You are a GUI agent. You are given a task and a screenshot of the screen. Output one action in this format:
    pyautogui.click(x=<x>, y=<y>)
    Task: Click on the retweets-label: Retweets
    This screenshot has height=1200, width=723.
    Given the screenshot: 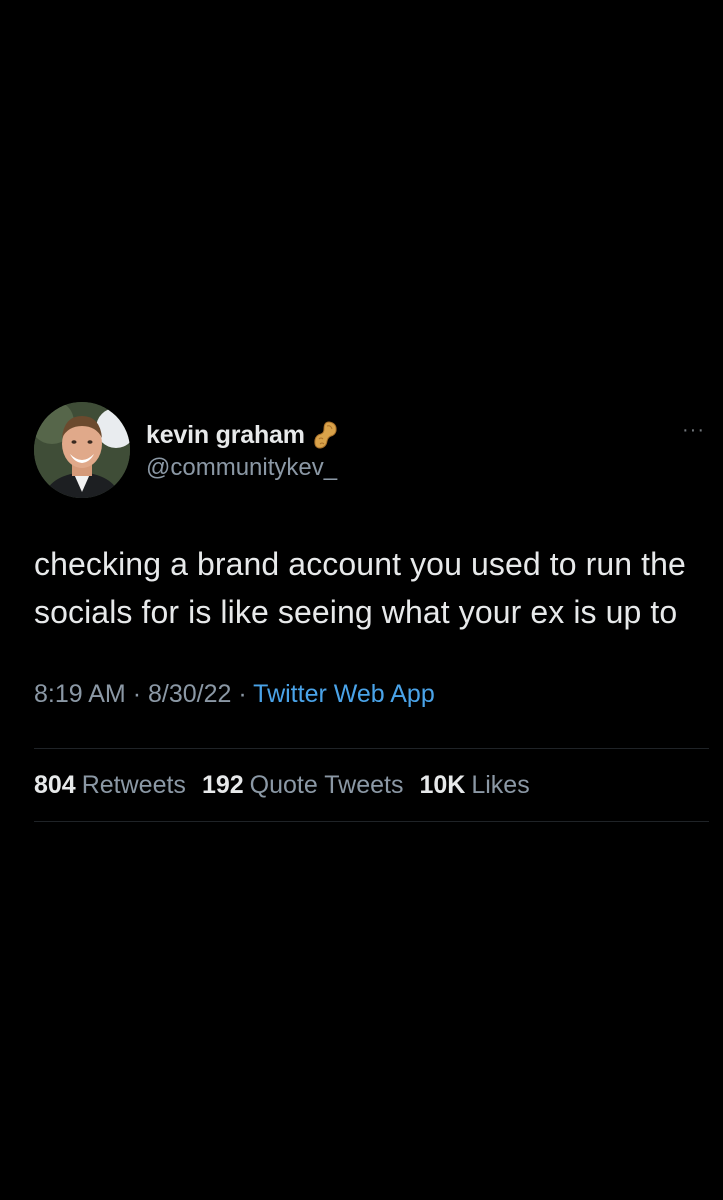 What is the action you would take?
    pyautogui.click(x=133, y=785)
    